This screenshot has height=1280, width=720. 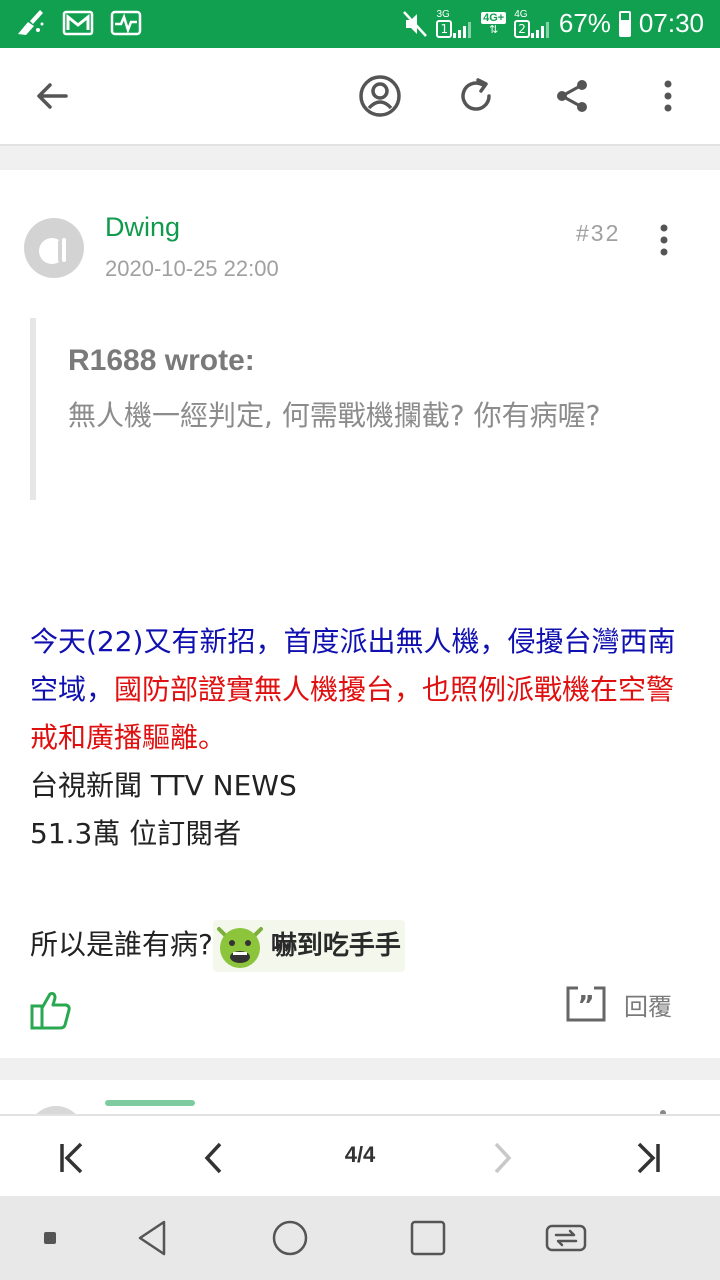 I want to click on closing-question: 所以是誰有病?, so click(x=121, y=944).